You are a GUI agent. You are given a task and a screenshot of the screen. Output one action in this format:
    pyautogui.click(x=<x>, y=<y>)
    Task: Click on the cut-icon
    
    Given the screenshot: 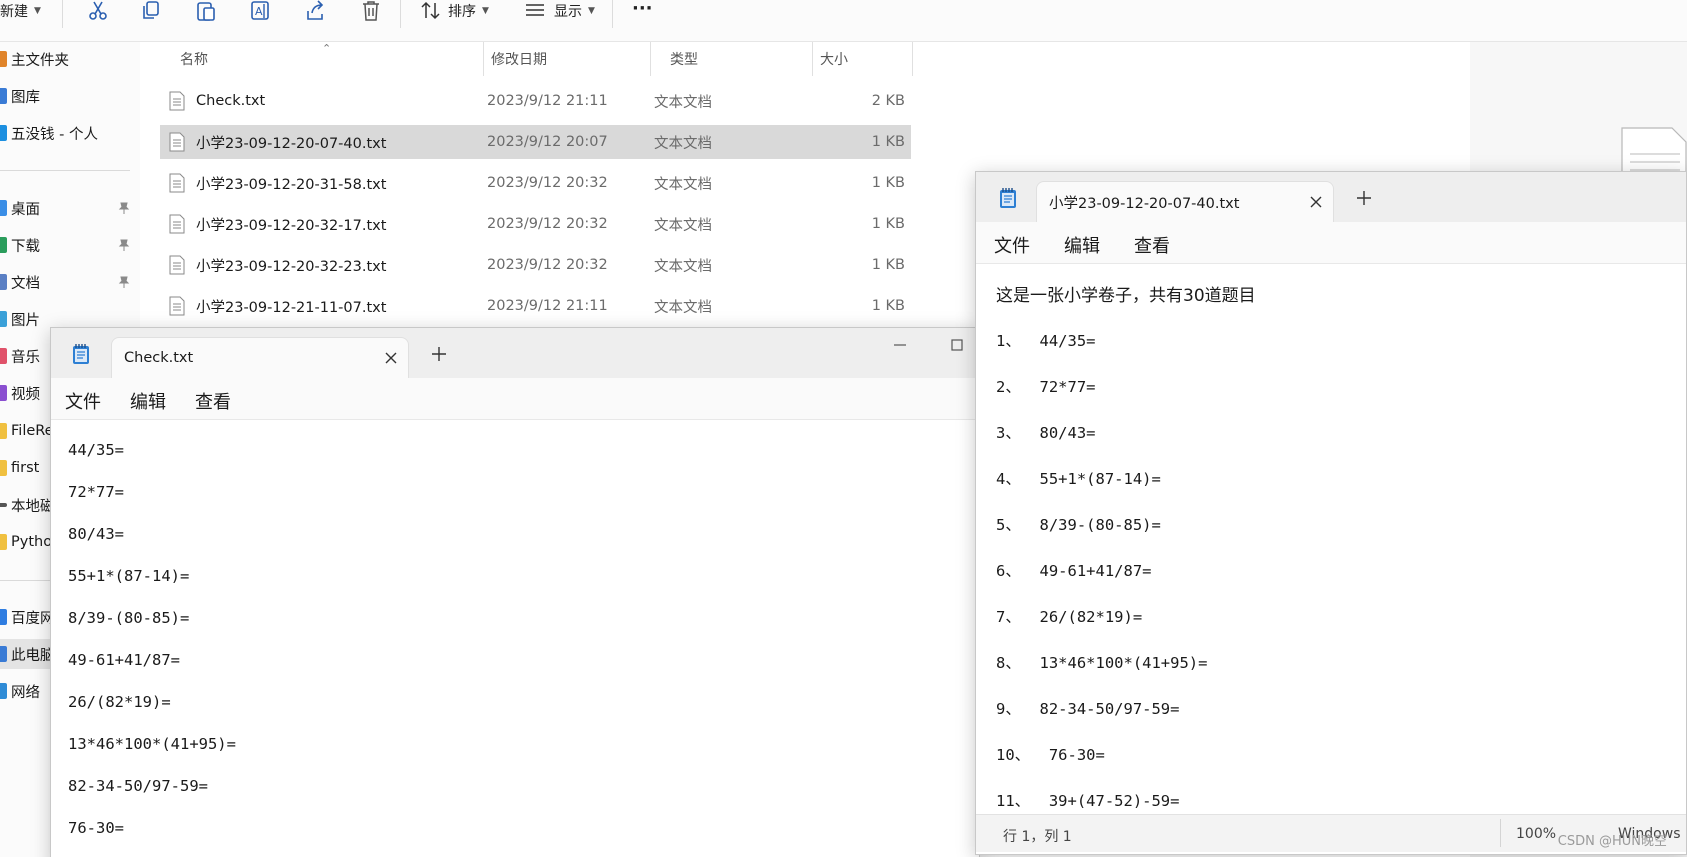 What is the action you would take?
    pyautogui.click(x=98, y=10)
    